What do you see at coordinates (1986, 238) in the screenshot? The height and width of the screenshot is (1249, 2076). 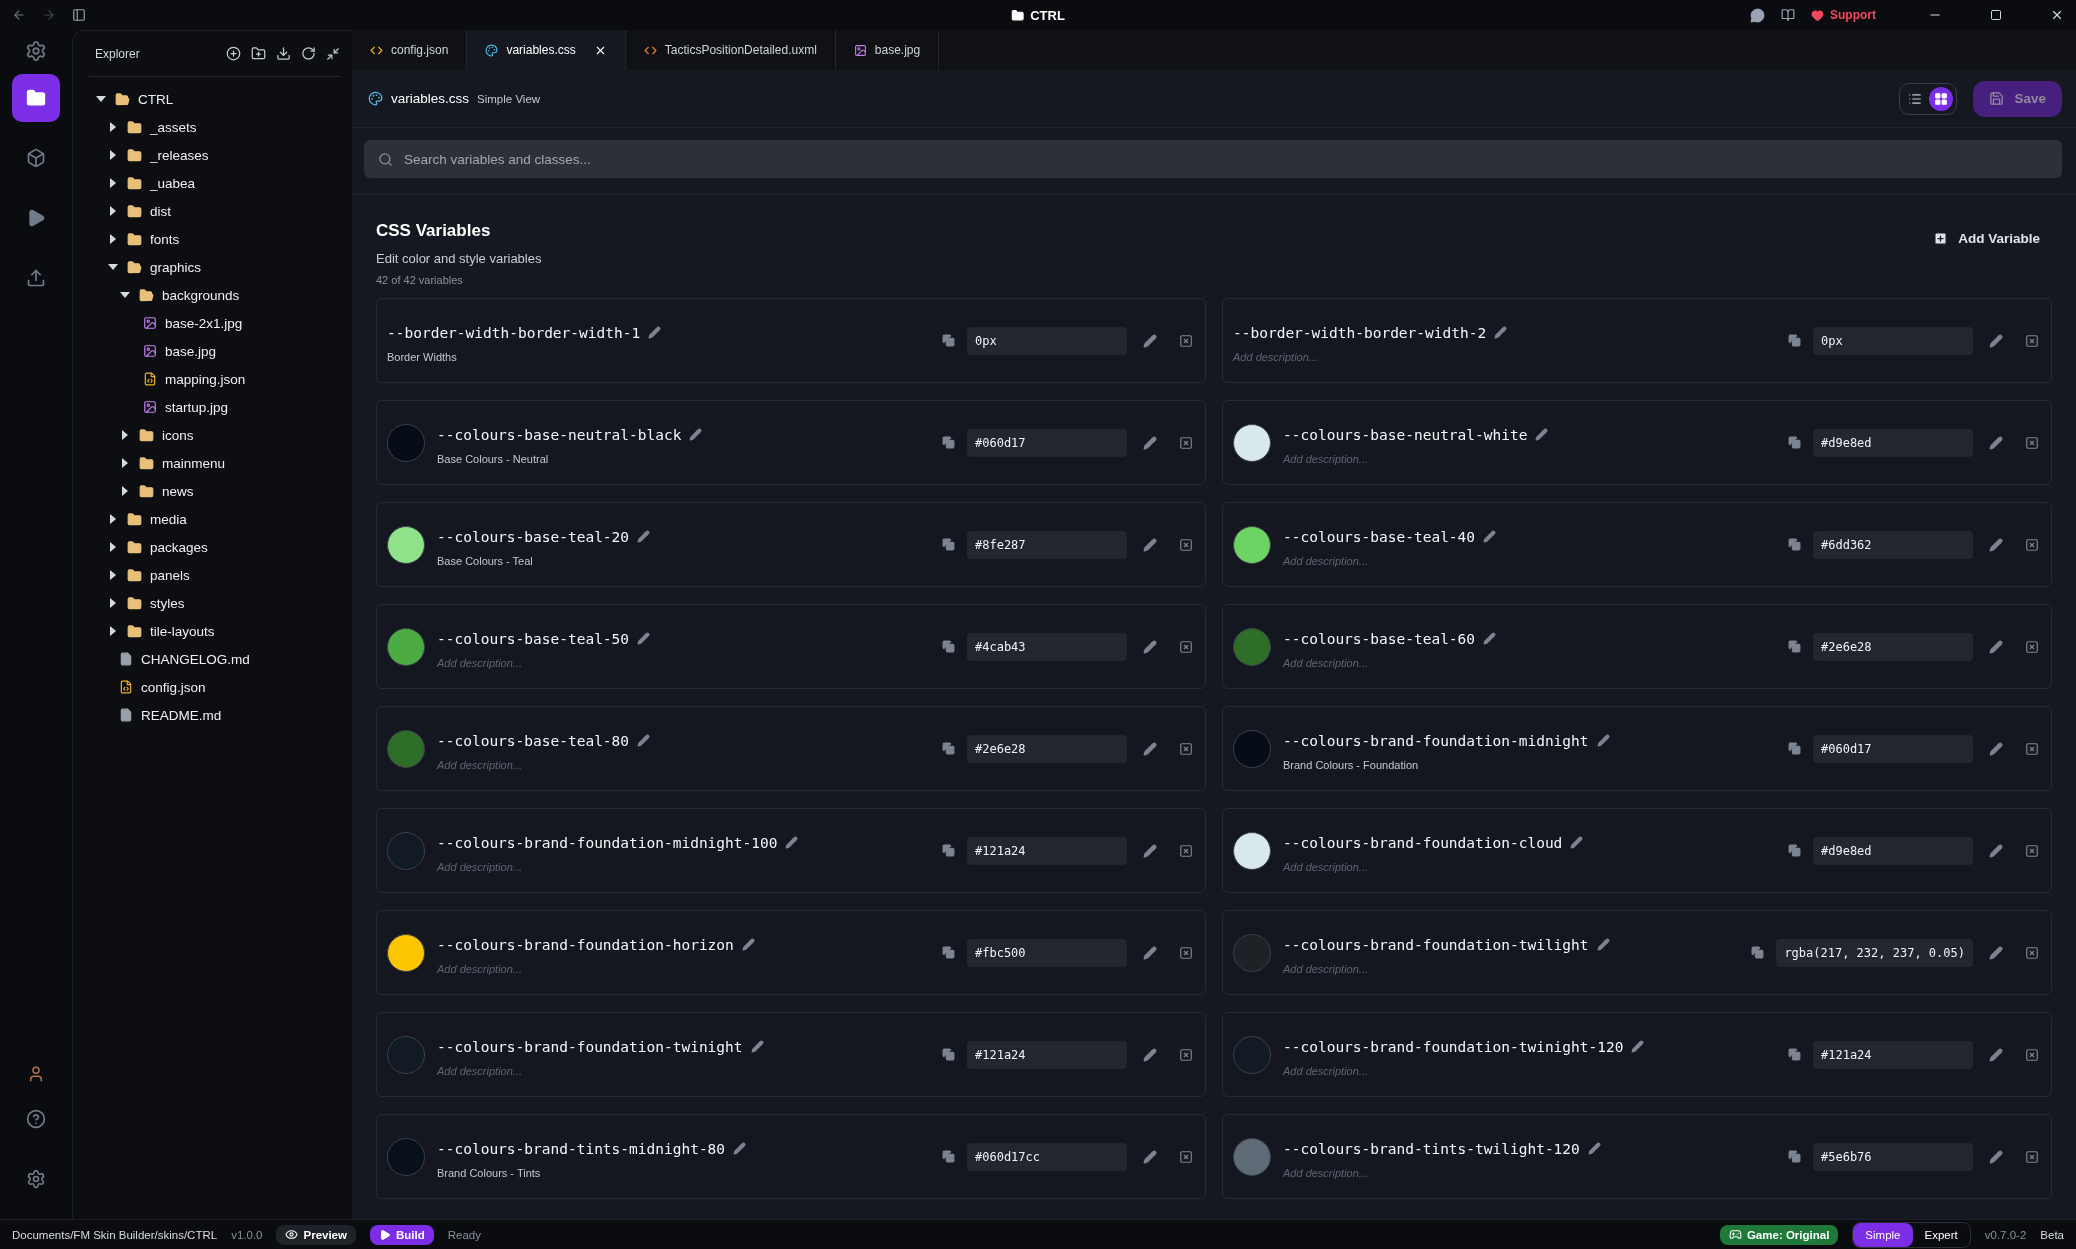 I see `add-variable-button: Add Variable` at bounding box center [1986, 238].